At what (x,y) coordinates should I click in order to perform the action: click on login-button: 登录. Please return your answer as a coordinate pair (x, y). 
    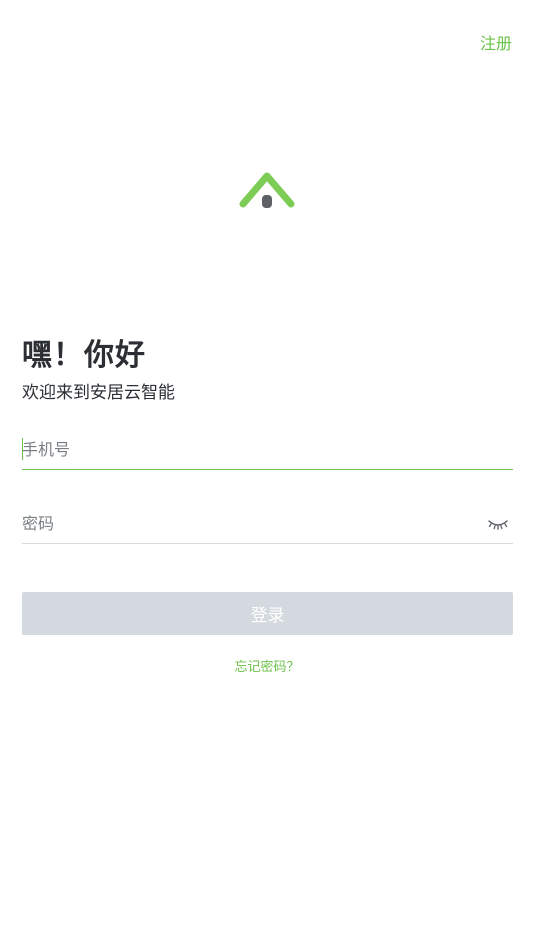
    Looking at the image, I should click on (267, 613).